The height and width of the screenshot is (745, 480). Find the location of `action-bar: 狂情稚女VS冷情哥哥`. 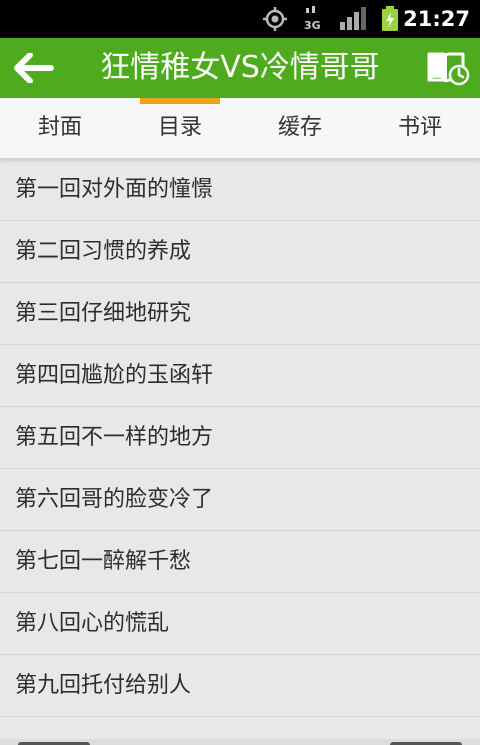

action-bar: 狂情稚女VS冷情哥哥 is located at coordinates (240, 68).